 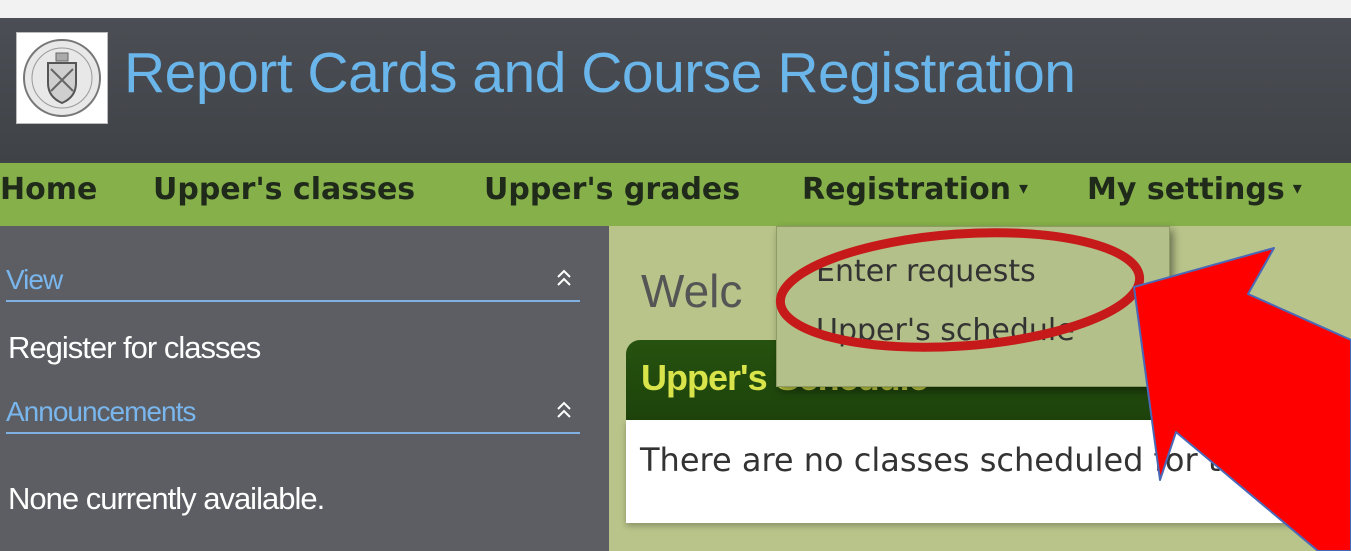 What do you see at coordinates (48, 189) in the screenshot?
I see `nav-home: Home` at bounding box center [48, 189].